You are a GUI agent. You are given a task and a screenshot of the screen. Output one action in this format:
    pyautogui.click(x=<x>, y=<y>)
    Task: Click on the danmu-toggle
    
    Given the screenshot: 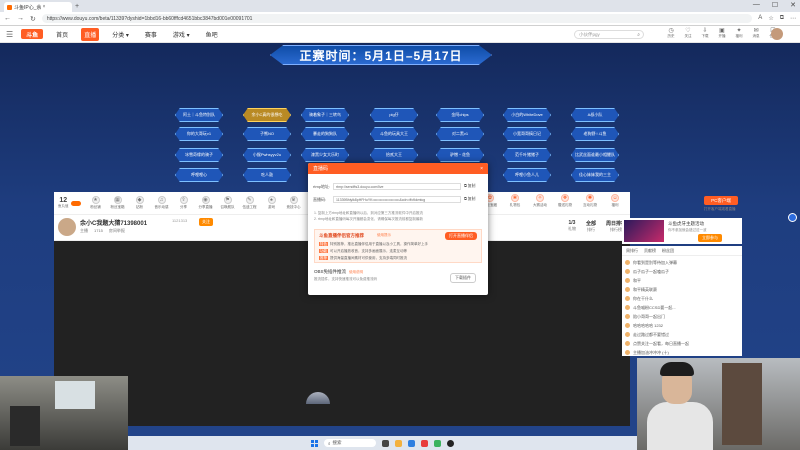 What is the action you would take?
    pyautogui.click(x=75, y=203)
    